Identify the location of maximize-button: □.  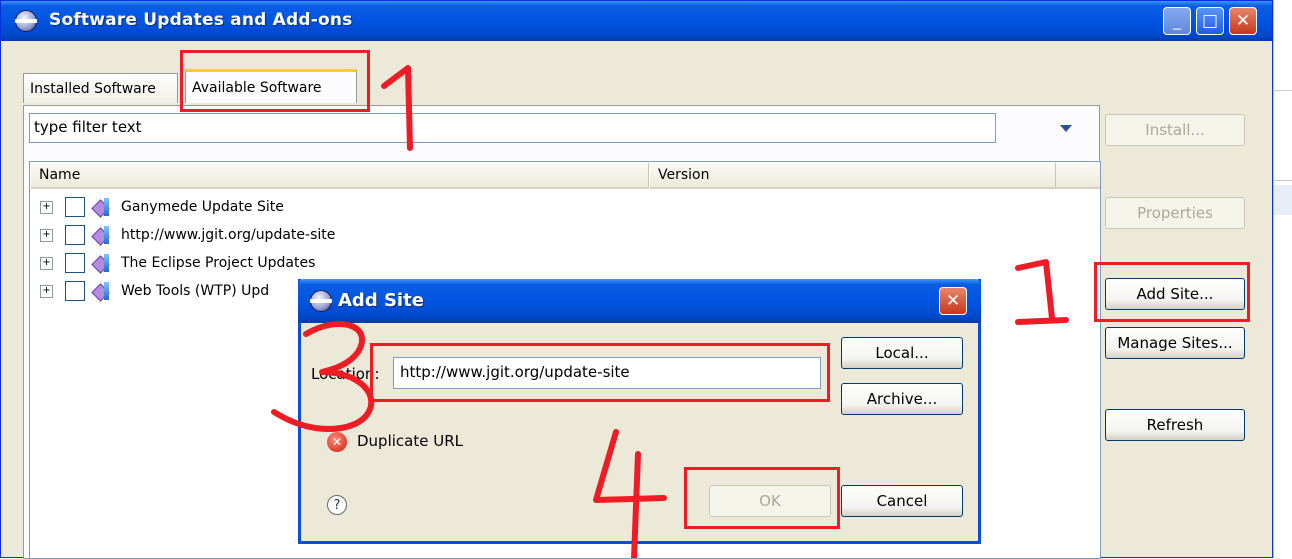
(1210, 21).